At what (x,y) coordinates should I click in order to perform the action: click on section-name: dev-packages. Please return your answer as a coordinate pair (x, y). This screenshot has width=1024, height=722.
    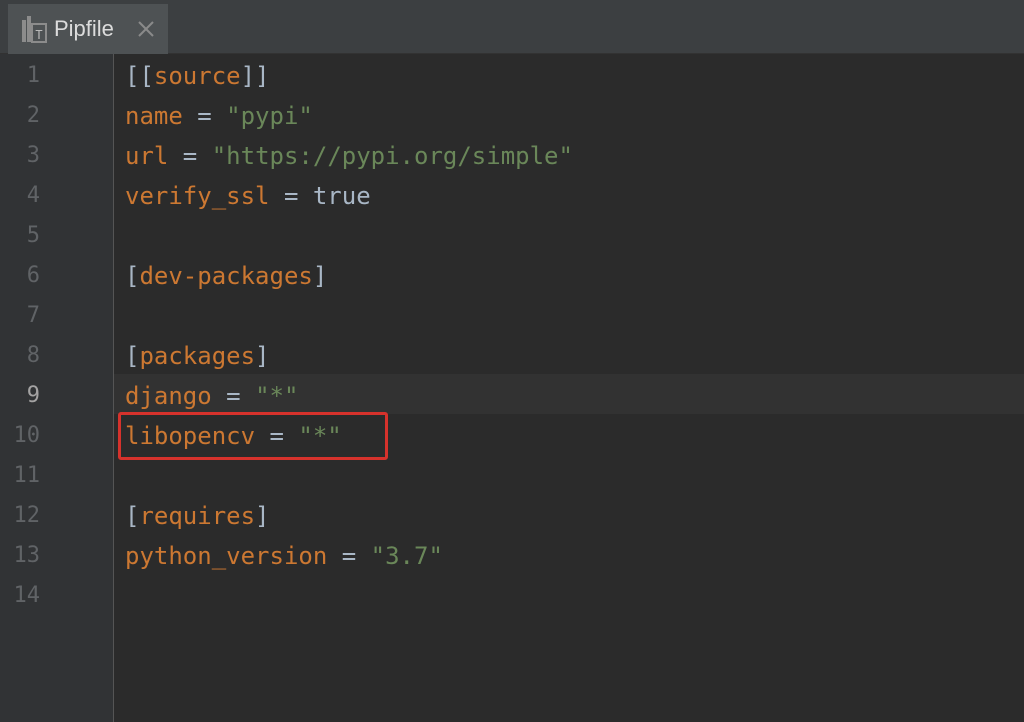
    Looking at the image, I should click on (226, 276).